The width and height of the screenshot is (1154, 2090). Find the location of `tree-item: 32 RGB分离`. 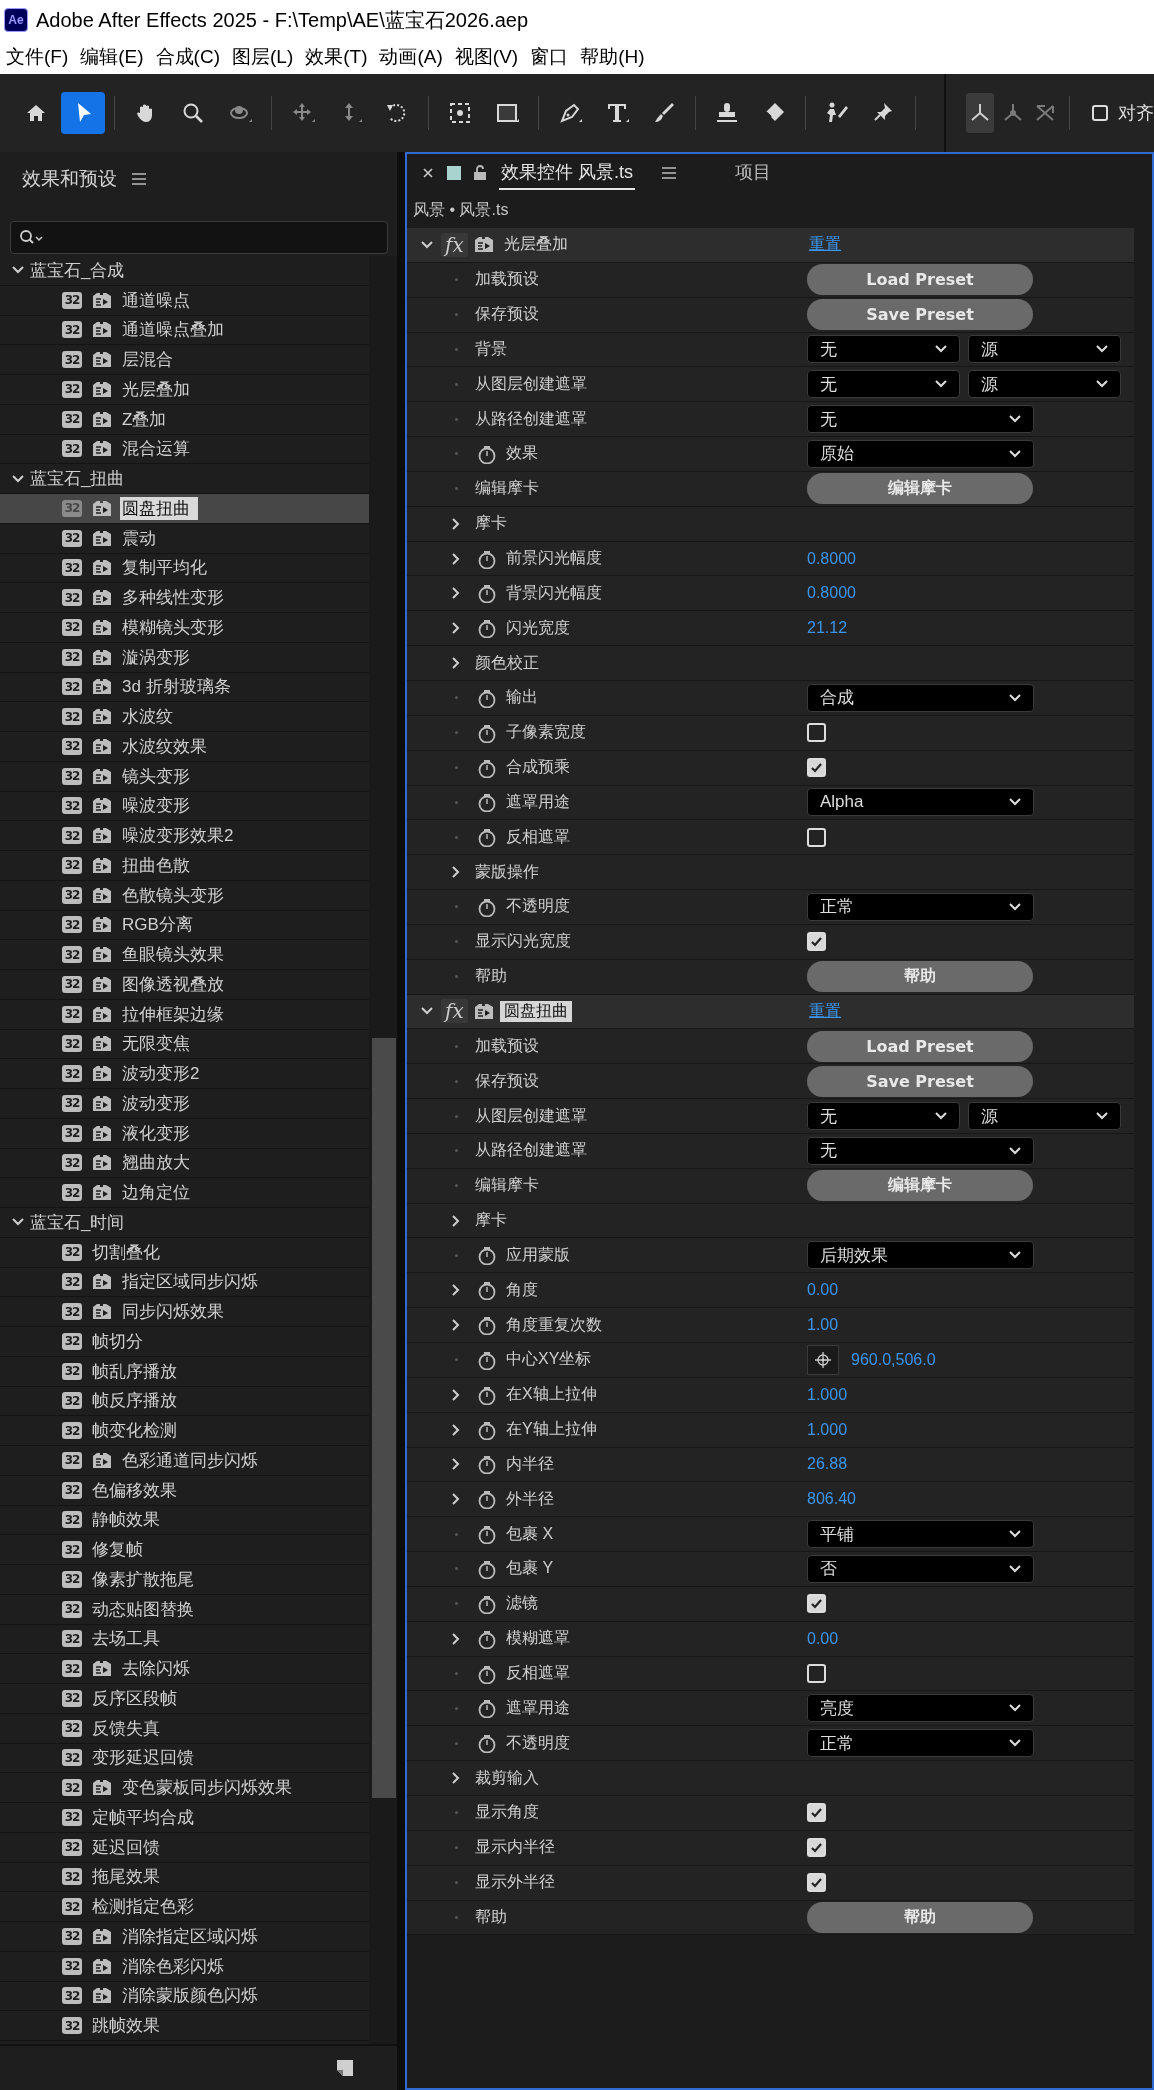

tree-item: 32 RGB分离 is located at coordinates (184, 925).